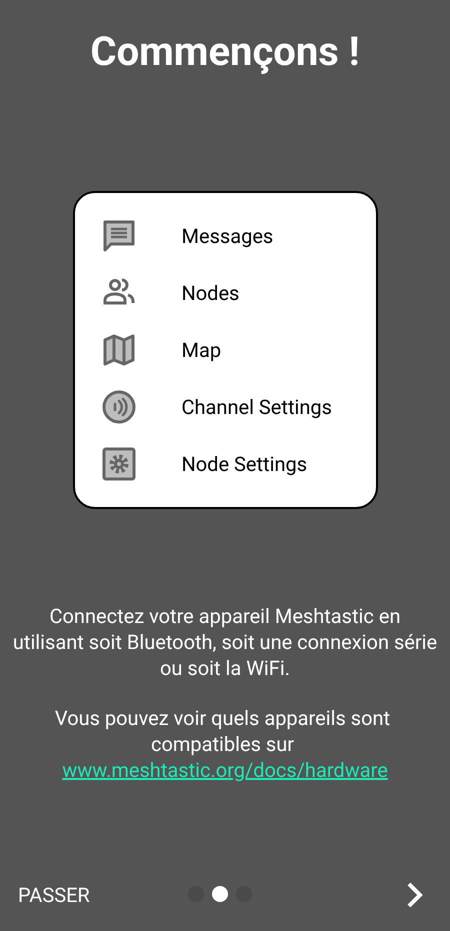 The image size is (450, 931). Describe the element at coordinates (245, 464) in the screenshot. I see `feature-label: Node Settings` at that location.